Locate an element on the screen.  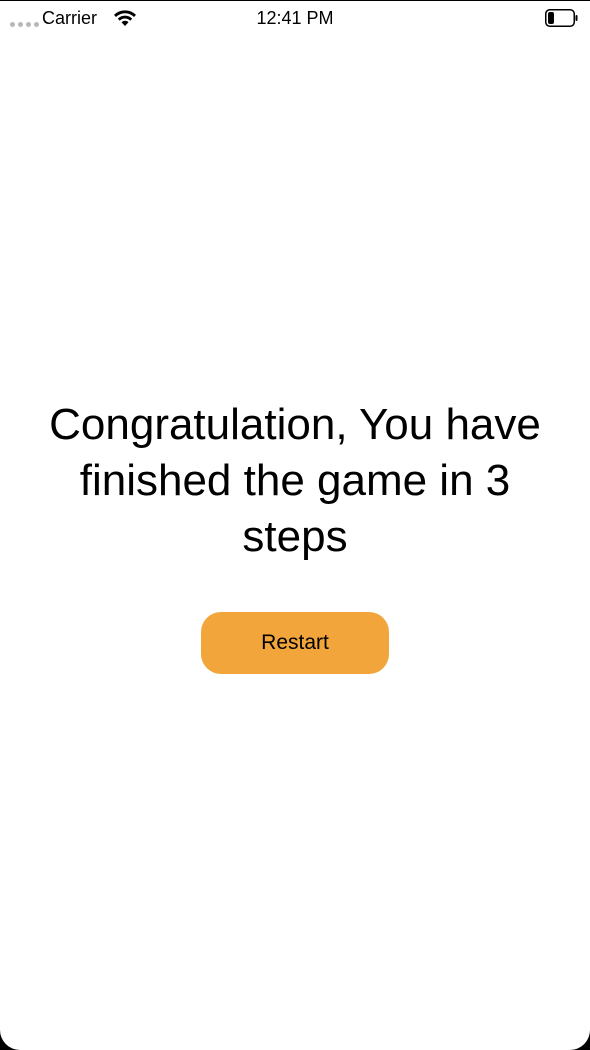
status-bar: Carrier 12:41 PM is located at coordinates (295, 19).